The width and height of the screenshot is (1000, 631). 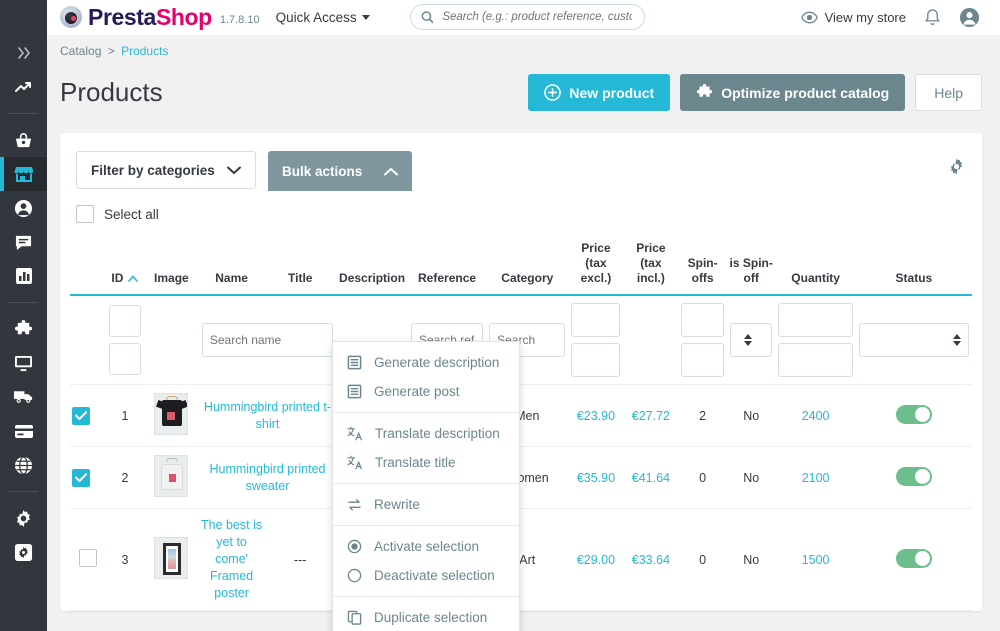 I want to click on bulk-actions-button: Bulk actions, so click(x=340, y=171).